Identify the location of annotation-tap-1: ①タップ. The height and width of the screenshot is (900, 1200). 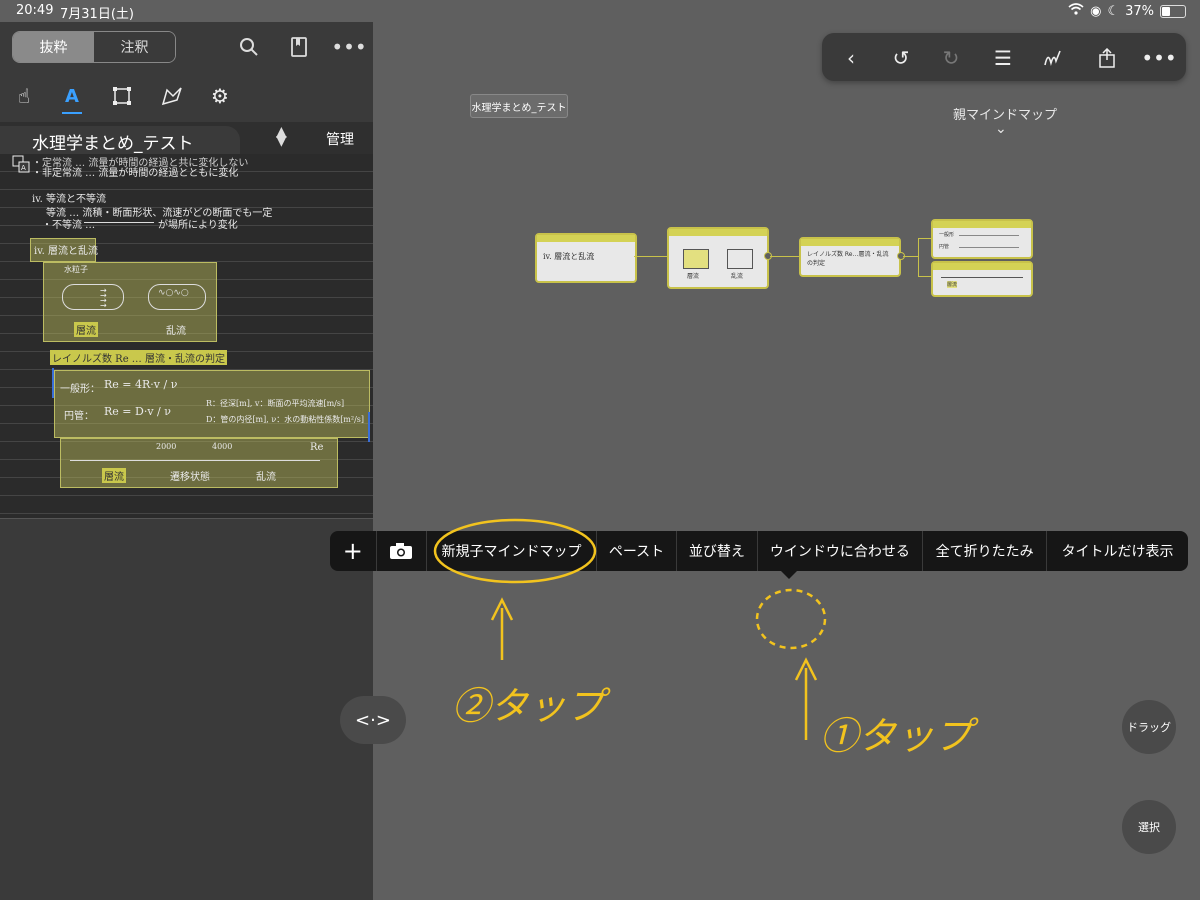
(896, 736).